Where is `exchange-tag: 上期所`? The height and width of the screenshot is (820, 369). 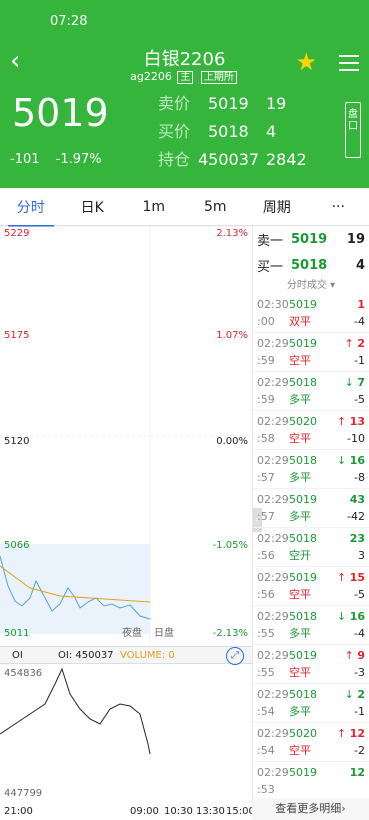 exchange-tag: 上期所 is located at coordinates (218, 77).